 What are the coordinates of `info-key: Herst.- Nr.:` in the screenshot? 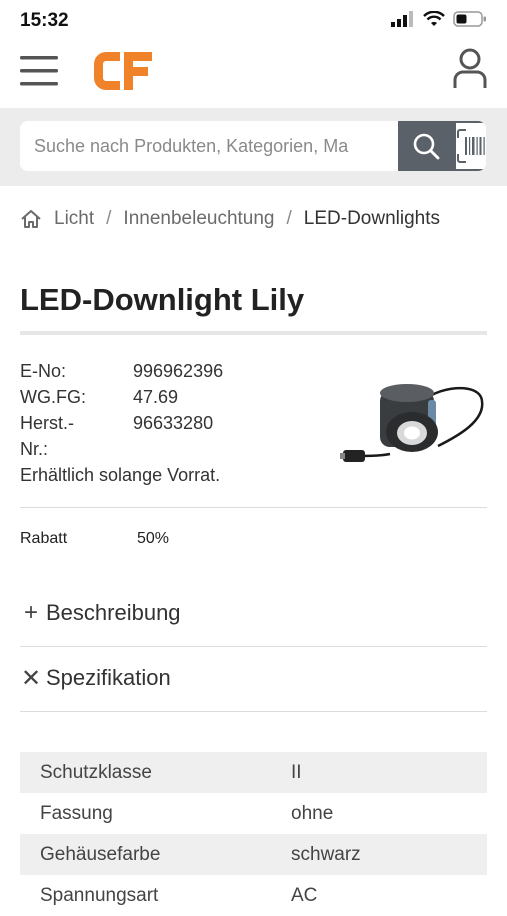 It's located at (76, 436).